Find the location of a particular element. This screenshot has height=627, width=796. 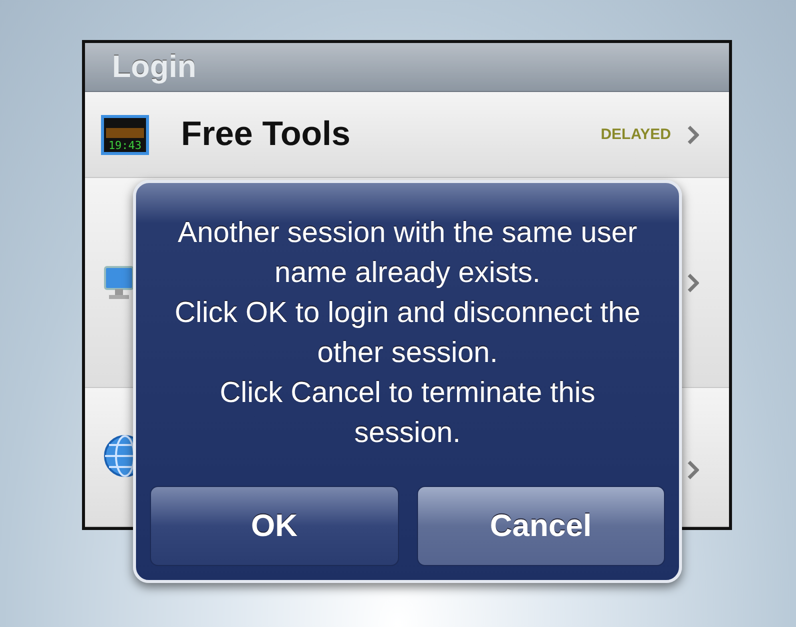

alert-button: OK is located at coordinates (274, 526).